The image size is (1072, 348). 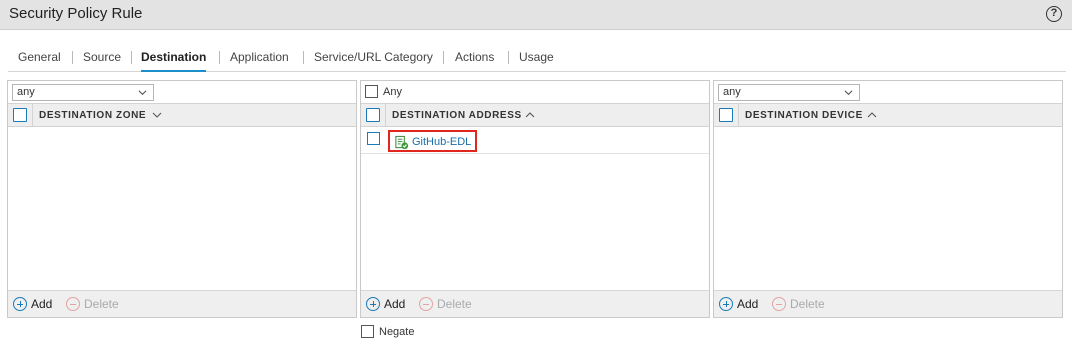 I want to click on tab-general: General, so click(x=39, y=61).